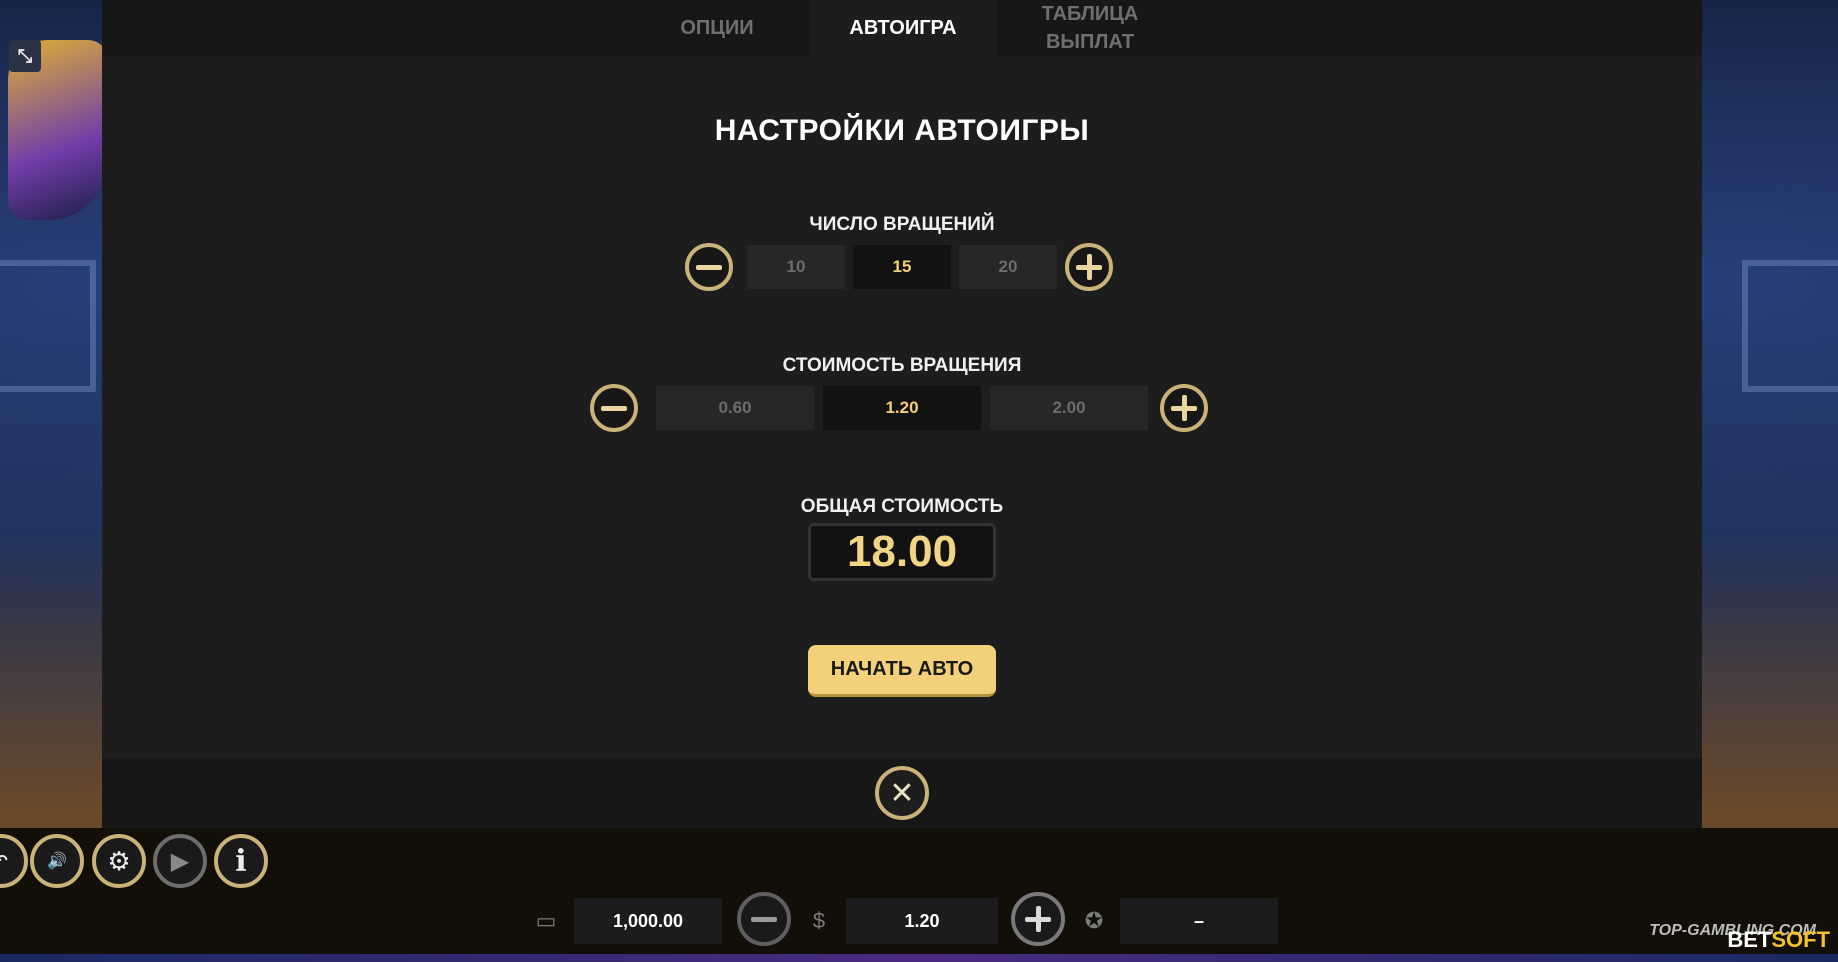  Describe the element at coordinates (241, 861) in the screenshot. I see `info-icon: i` at that location.